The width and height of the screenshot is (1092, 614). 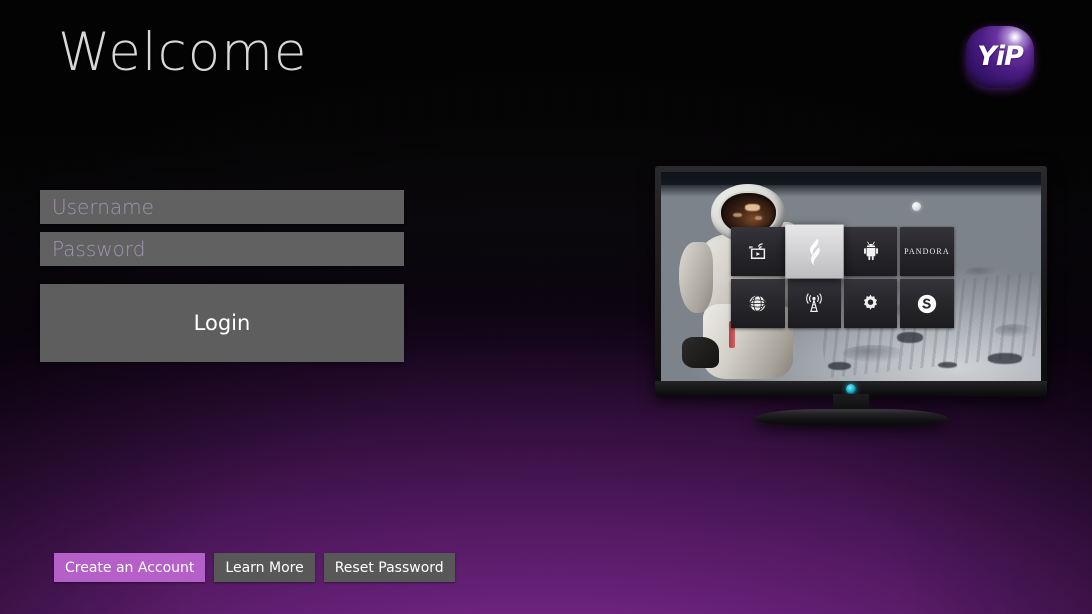 What do you see at coordinates (222, 249) in the screenshot?
I see `password-input` at bounding box center [222, 249].